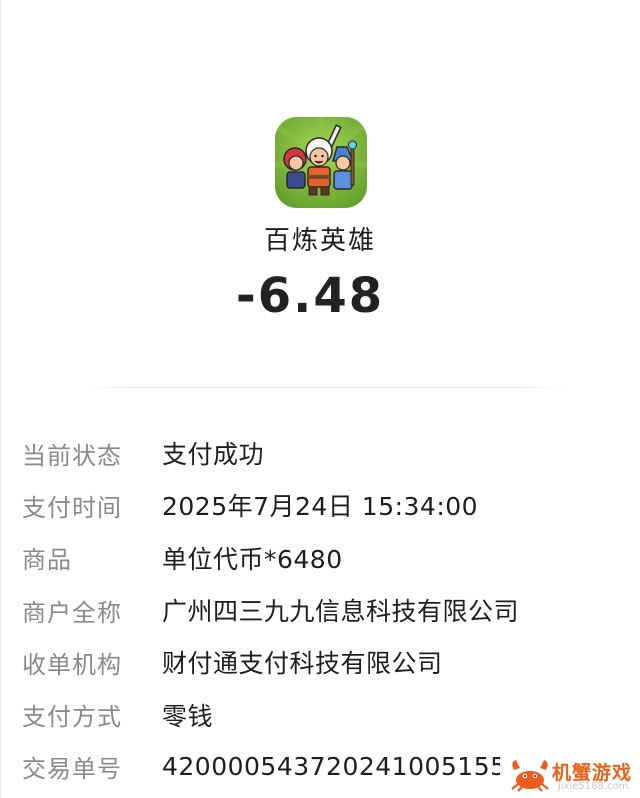 This screenshot has width=640, height=798. What do you see at coordinates (72, 769) in the screenshot?
I see `detail-label: 交易单号` at bounding box center [72, 769].